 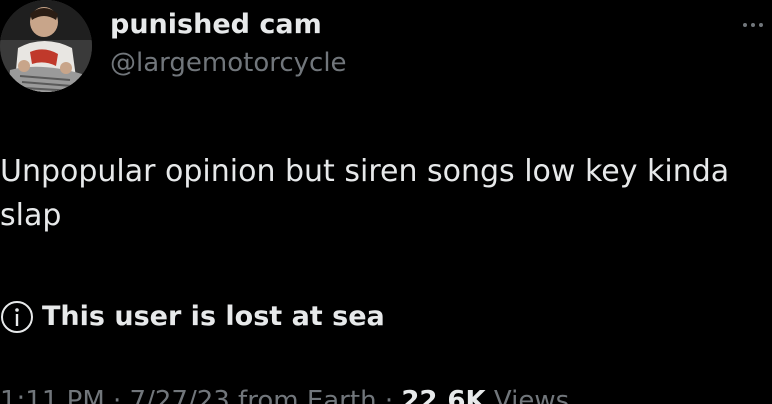 What do you see at coordinates (531, 395) in the screenshot?
I see `views-label: Views` at bounding box center [531, 395].